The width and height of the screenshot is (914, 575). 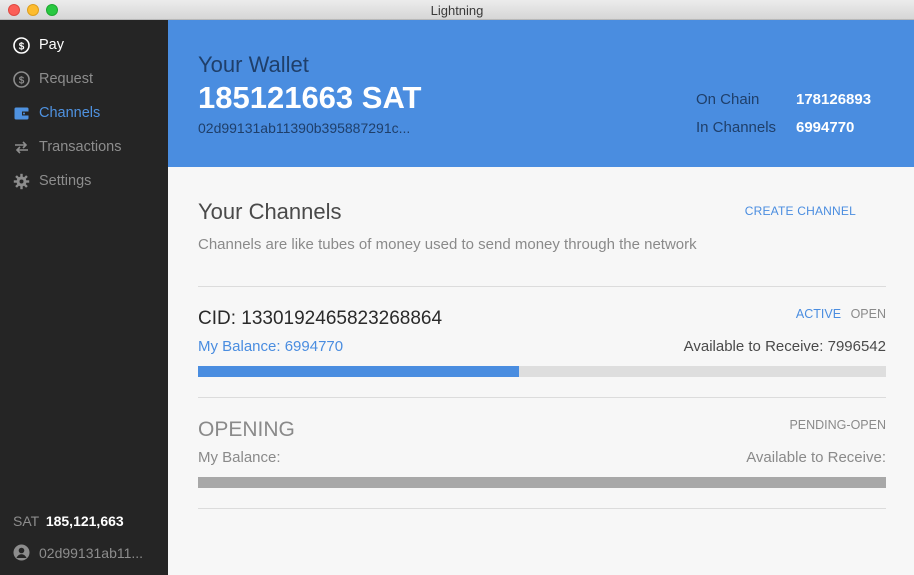 I want to click on window-titlebar: Lightning, so click(x=457, y=10).